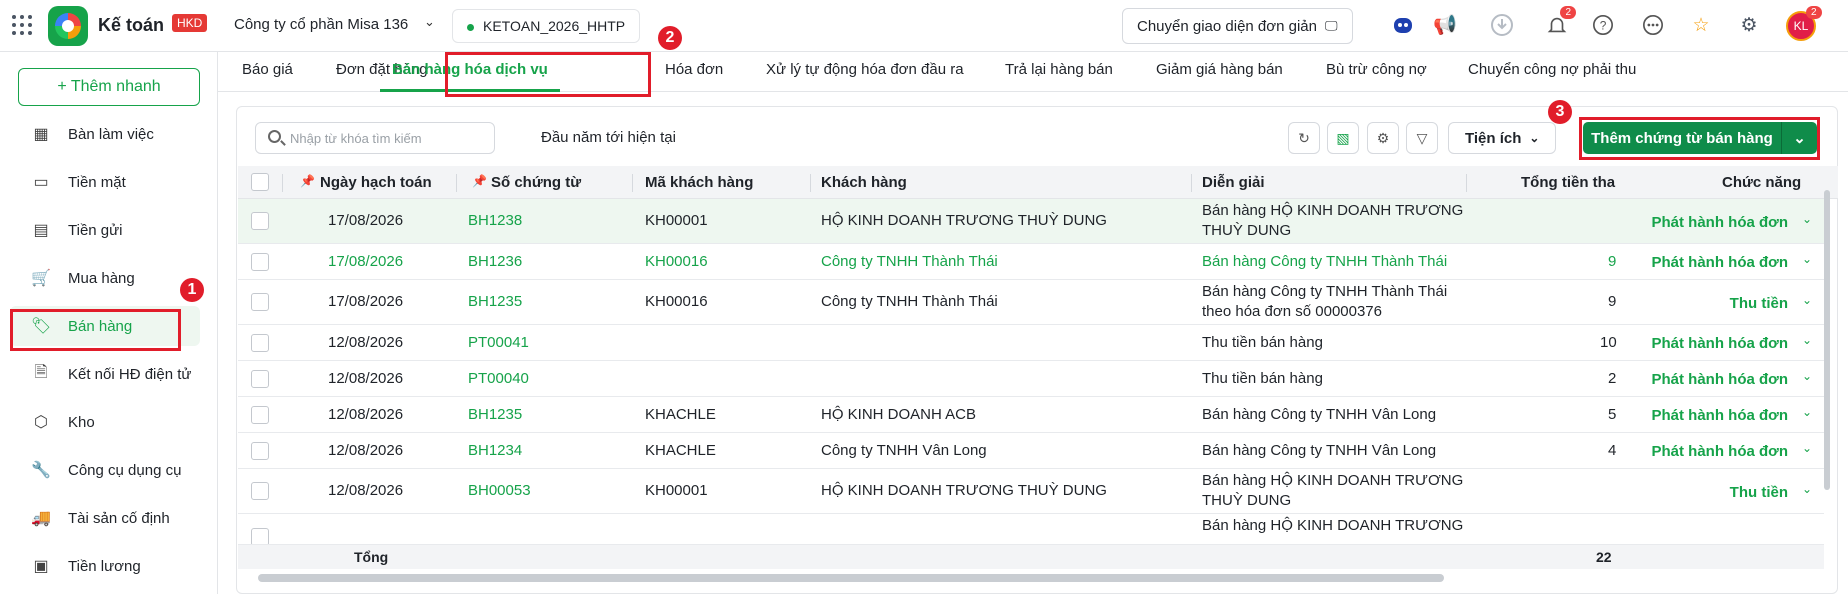 The image size is (1848, 594). What do you see at coordinates (865, 72) in the screenshot?
I see `tab-auto-invoice: Xử lý tự động hóa đơn đầu ra` at bounding box center [865, 72].